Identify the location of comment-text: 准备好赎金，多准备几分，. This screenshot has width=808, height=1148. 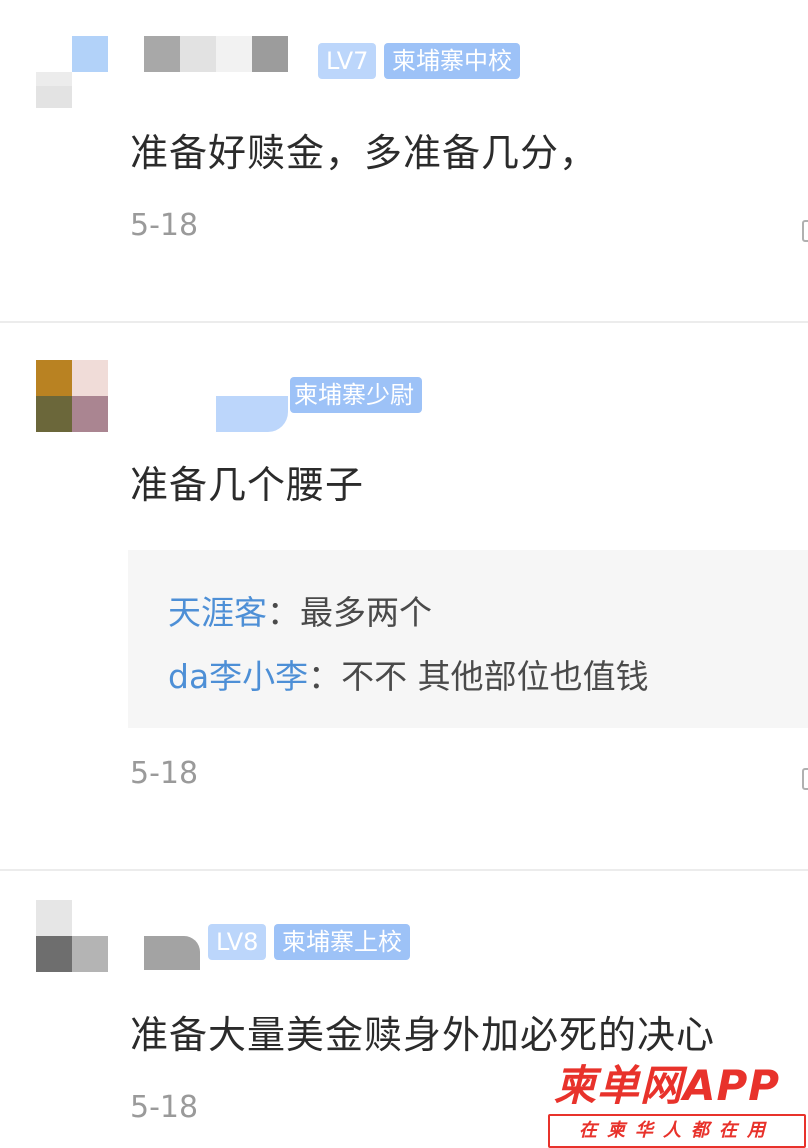
(364, 153).